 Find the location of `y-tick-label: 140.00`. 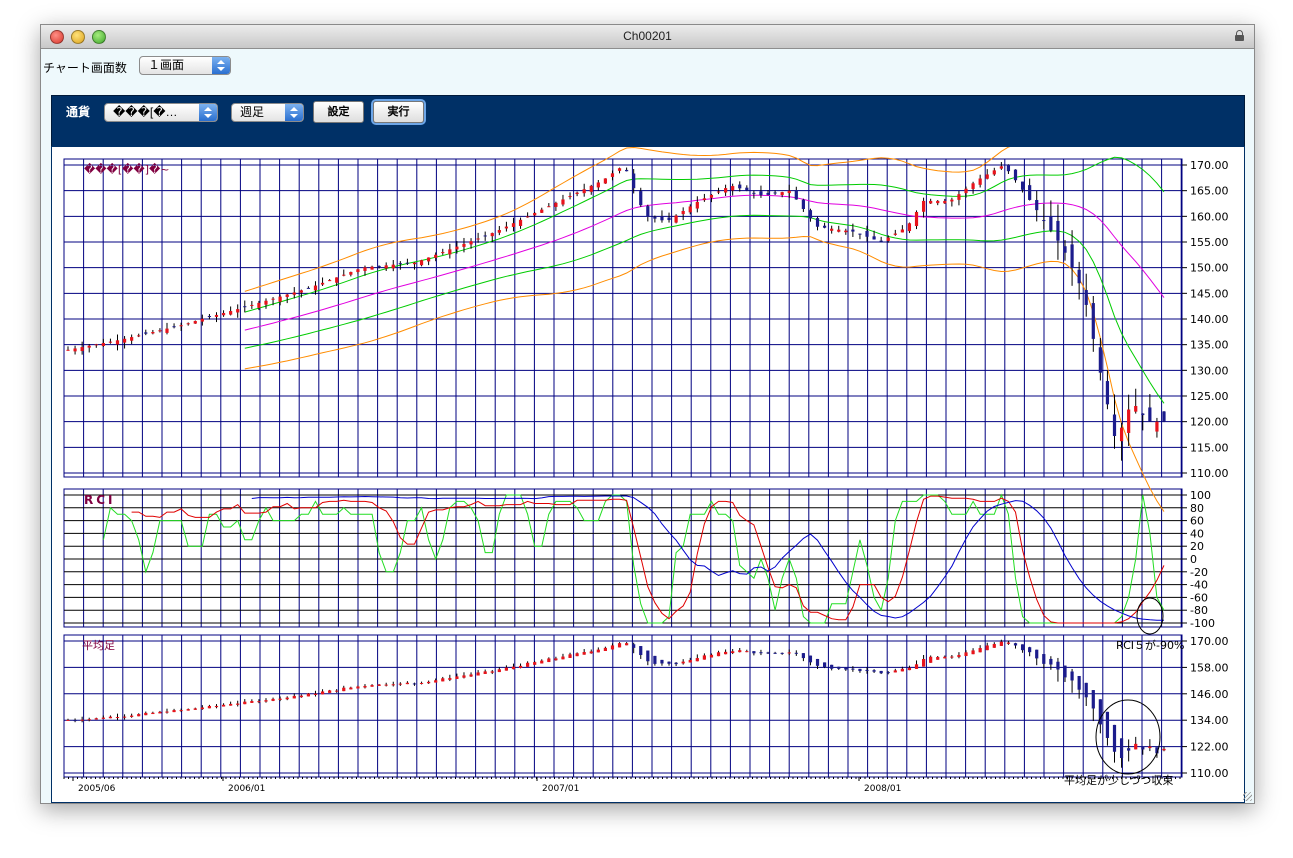

y-tick-label: 140.00 is located at coordinates (1209, 319).